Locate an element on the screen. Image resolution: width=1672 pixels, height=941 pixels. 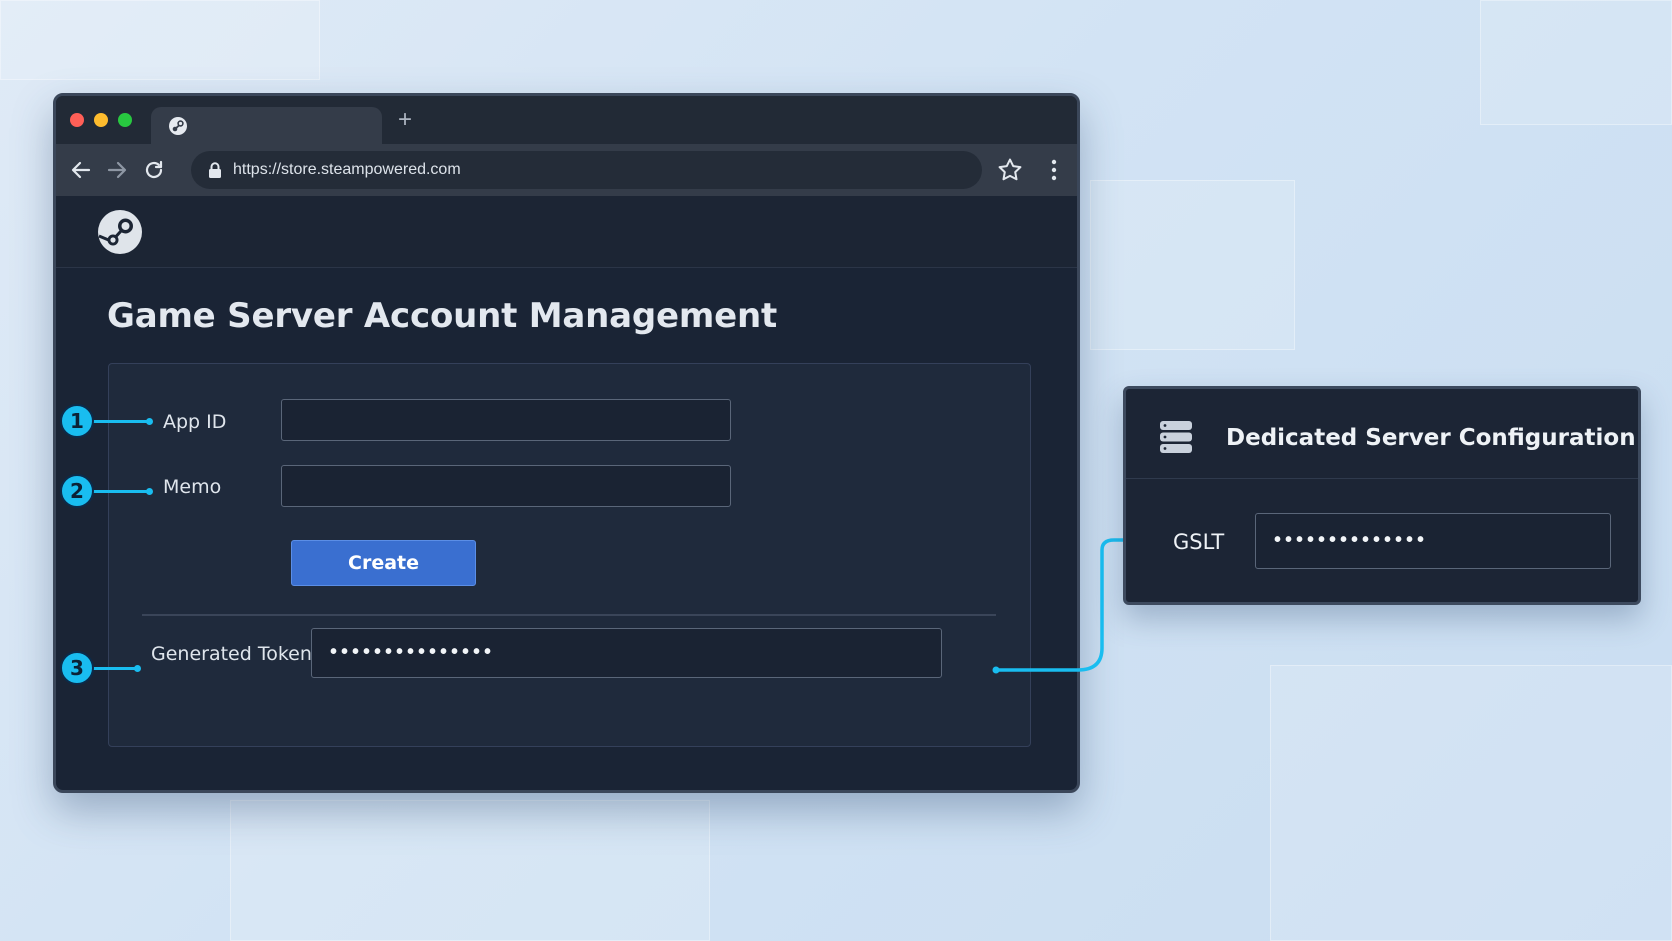
callout-badge-3: 3 is located at coordinates (77, 668).